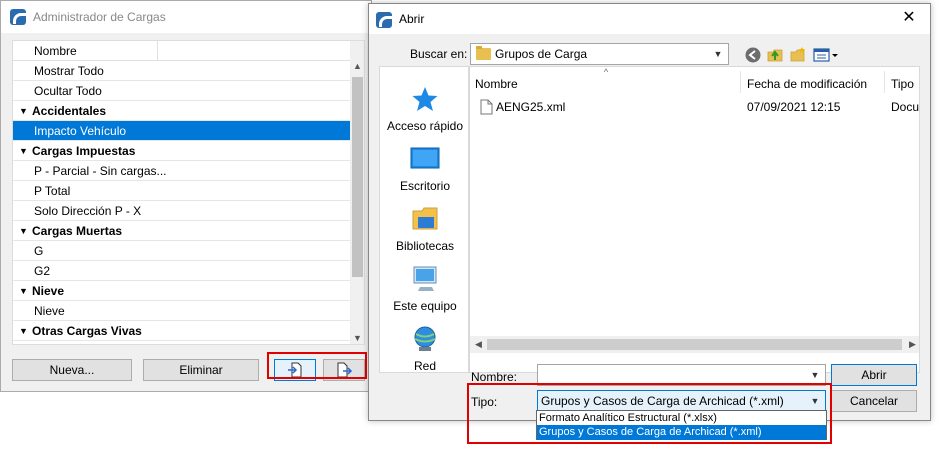  Describe the element at coordinates (496, 80) in the screenshot. I see `column-name: Nombre` at that location.